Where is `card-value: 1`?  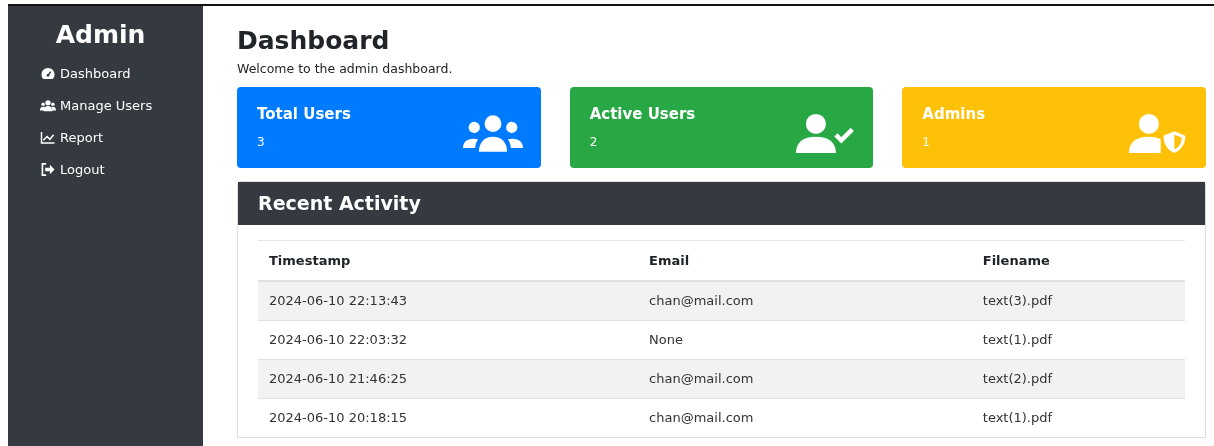
card-value: 1 is located at coordinates (926, 142).